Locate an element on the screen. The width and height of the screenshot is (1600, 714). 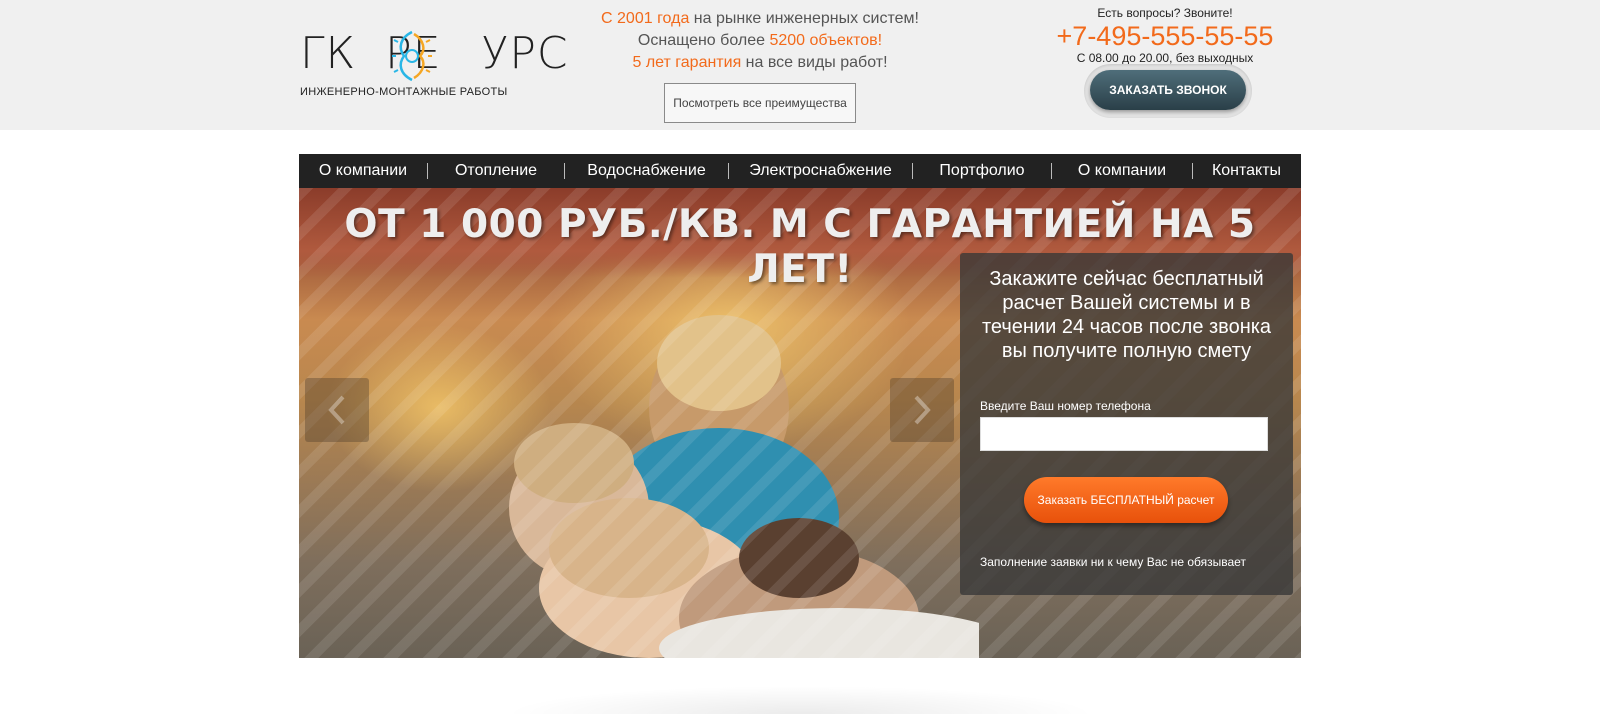
order-free-calculation-button: Заказать БЕСПЛАТНЫЙ расчет is located at coordinates (1126, 500).